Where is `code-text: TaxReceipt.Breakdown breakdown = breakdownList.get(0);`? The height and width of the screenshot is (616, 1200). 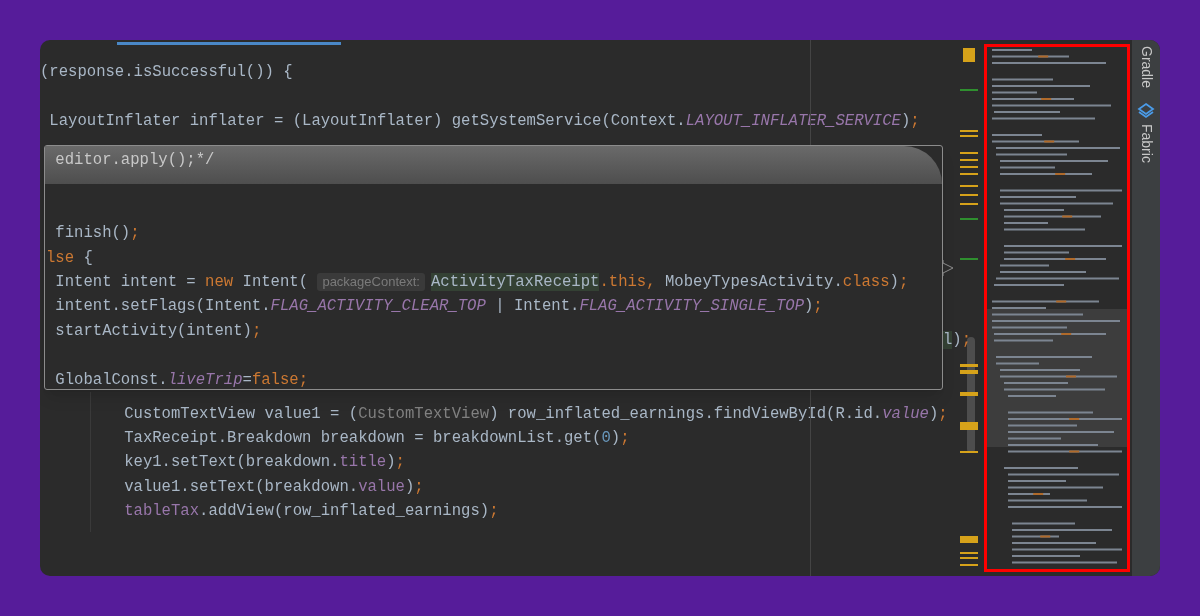 code-text: TaxReceipt.Breakdown breakdown = breakdownList.get(0); is located at coordinates (377, 438).